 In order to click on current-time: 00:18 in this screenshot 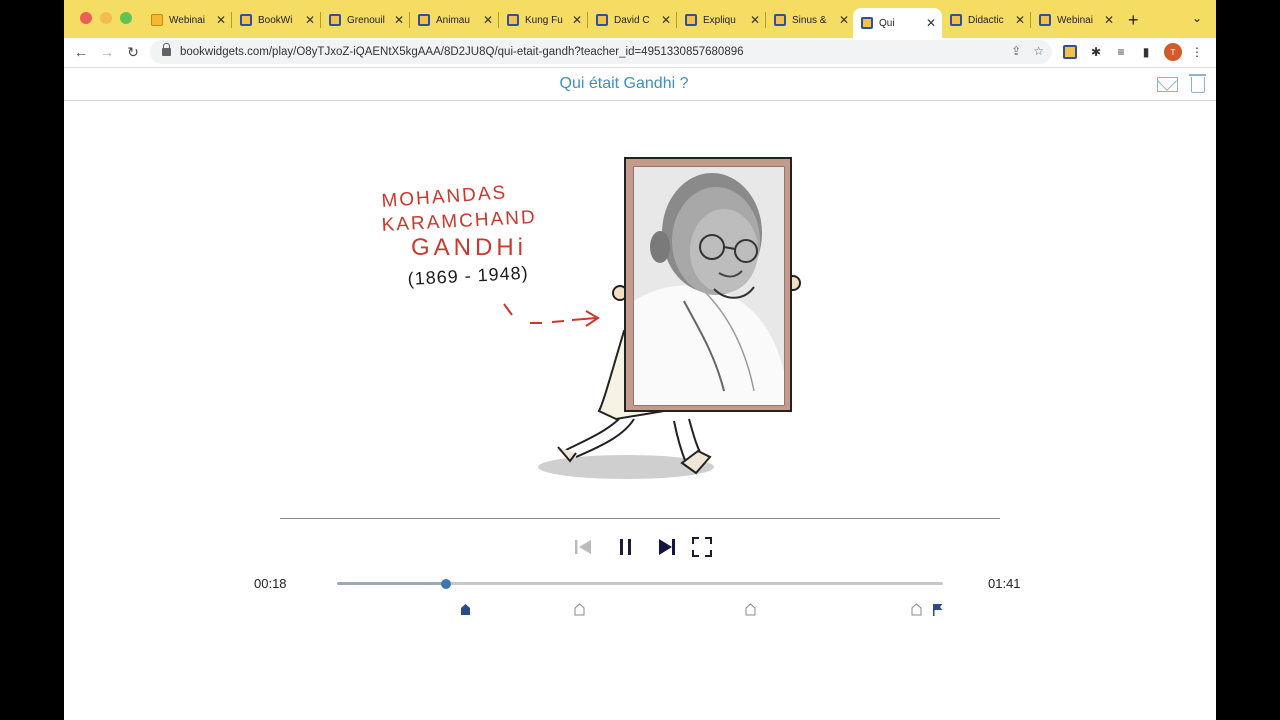, I will do `click(270, 583)`.